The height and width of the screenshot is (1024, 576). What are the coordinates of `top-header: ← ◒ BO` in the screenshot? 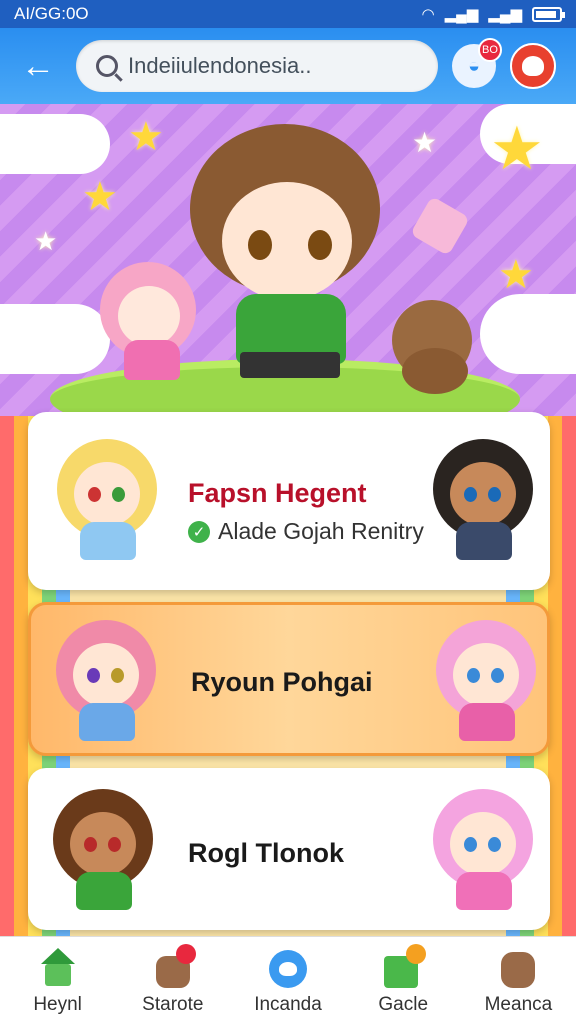 It's located at (288, 66).